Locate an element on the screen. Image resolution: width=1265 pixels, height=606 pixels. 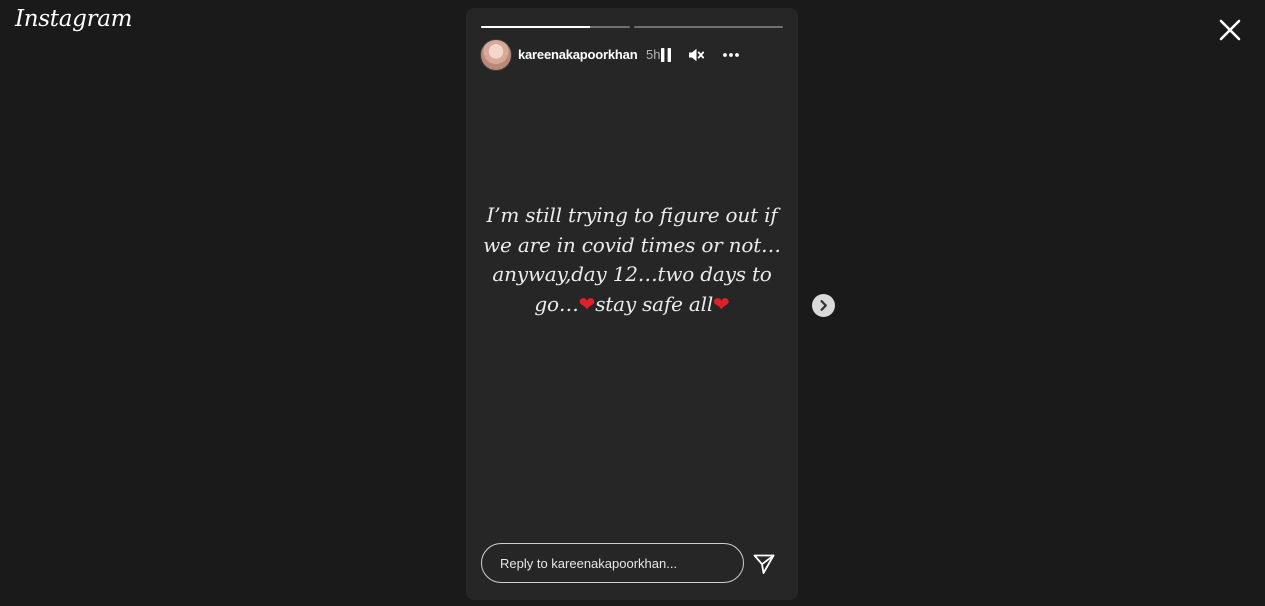
instagram-logo: Instagram is located at coordinates (74, 19).